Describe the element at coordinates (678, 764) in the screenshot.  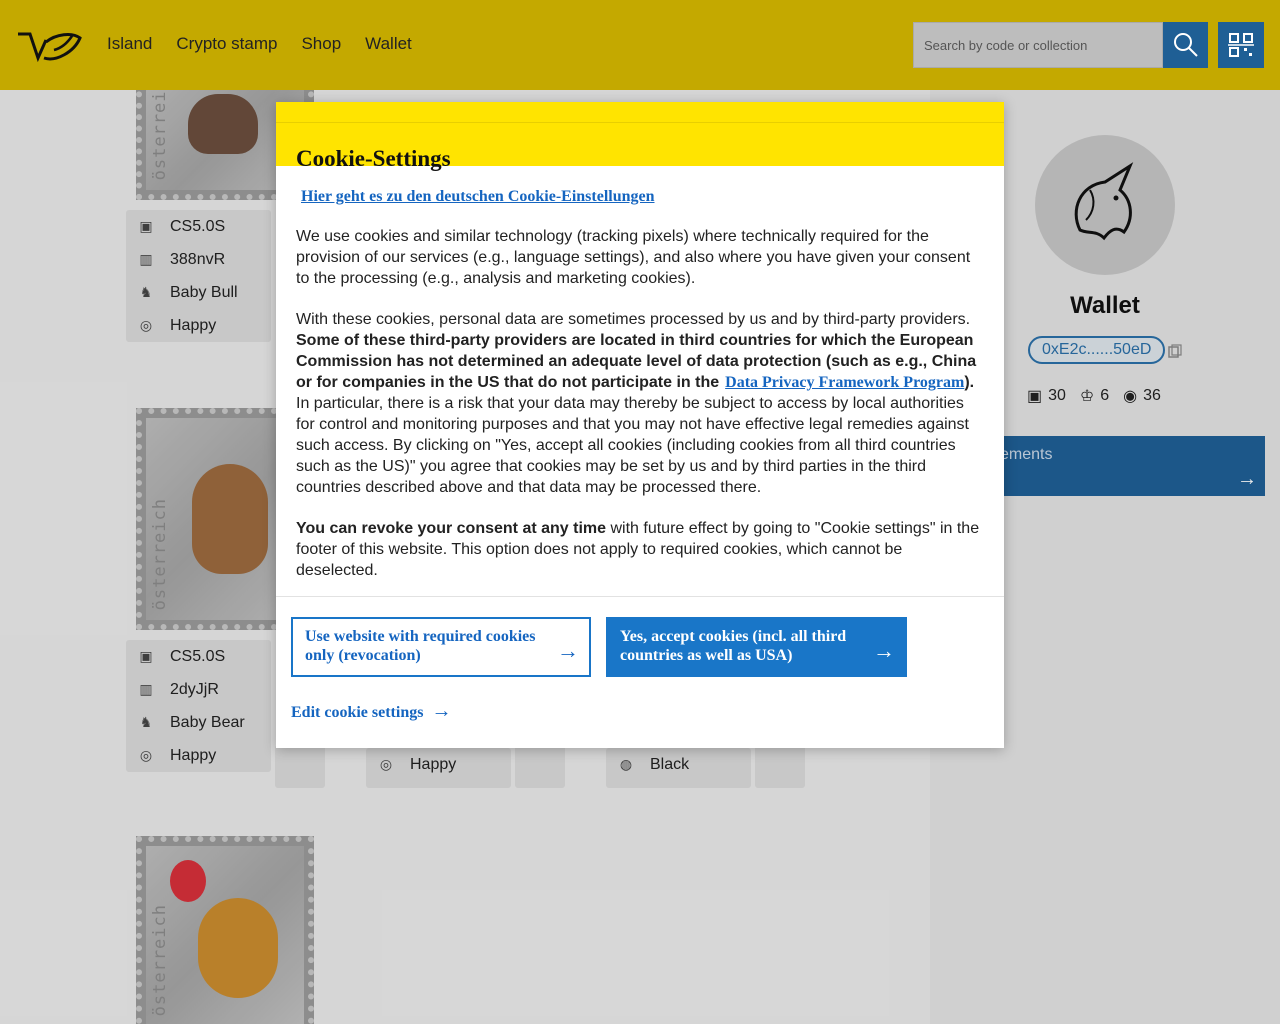
I see `list-item: ◍ Black` at that location.